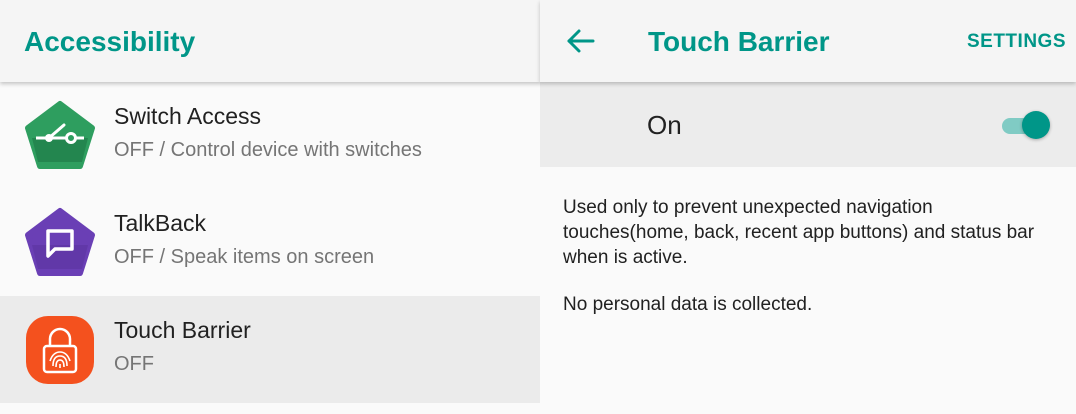 The height and width of the screenshot is (414, 1076). What do you see at coordinates (1036, 125) in the screenshot?
I see `toggle-thumb` at bounding box center [1036, 125].